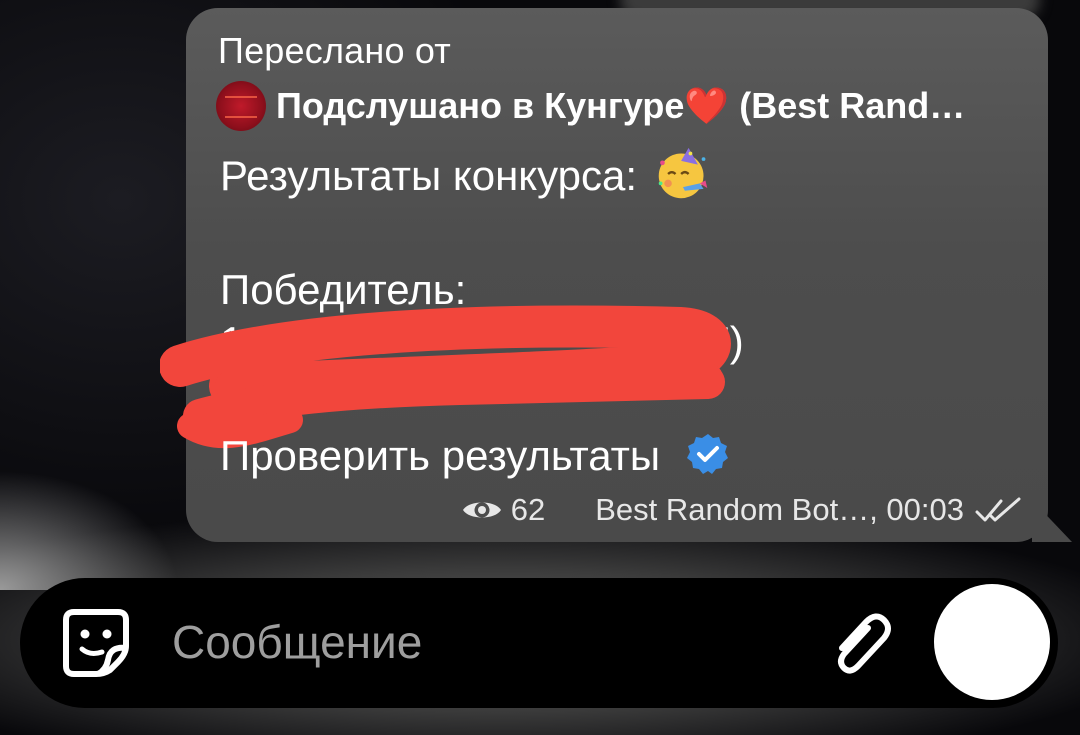 The image size is (1080, 735). Describe the element at coordinates (334, 50) in the screenshot. I see `forwarded-label: Переслано от` at that location.